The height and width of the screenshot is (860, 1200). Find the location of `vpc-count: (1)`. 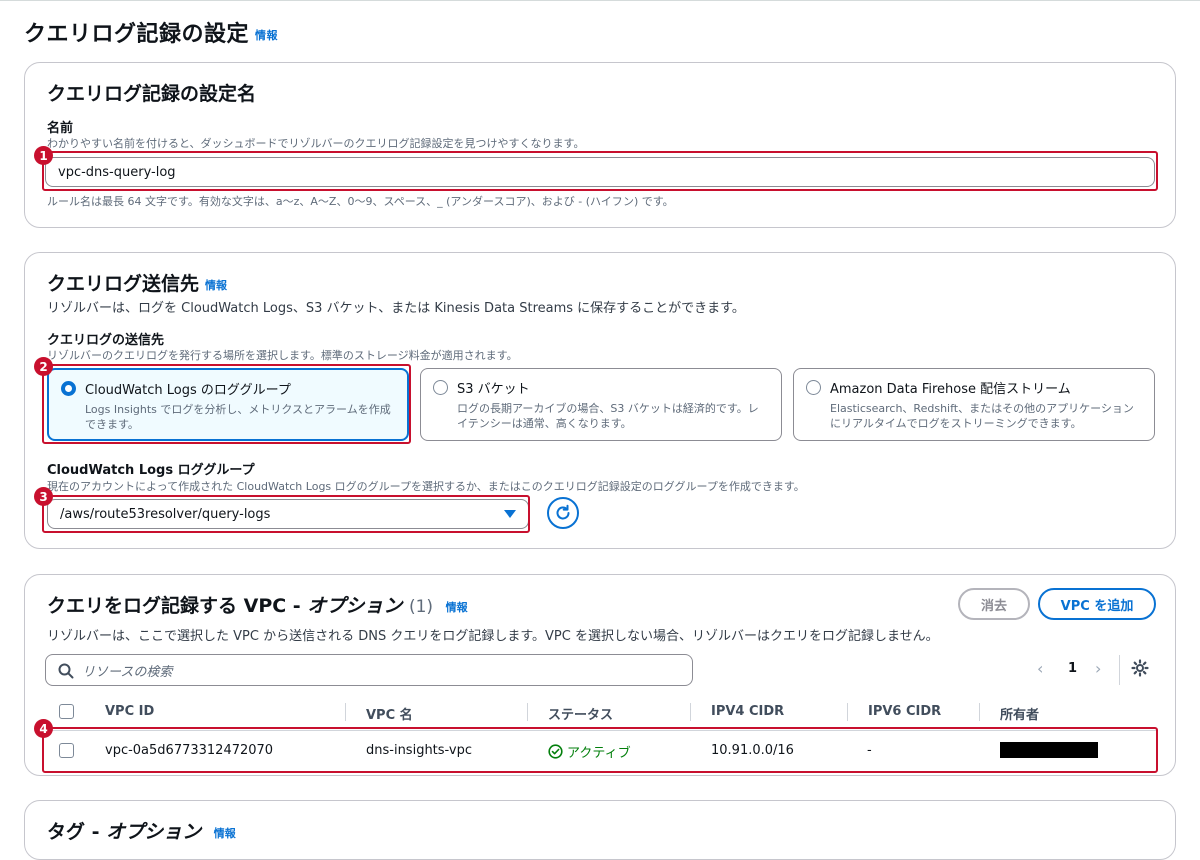

vpc-count: (1) is located at coordinates (421, 607).